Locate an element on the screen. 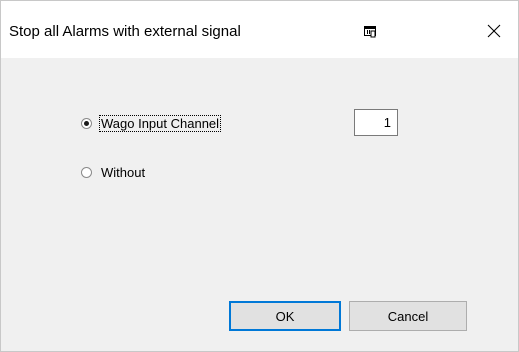 Image resolution: width=519 pixels, height=352 pixels. radio-dot is located at coordinates (86, 123).